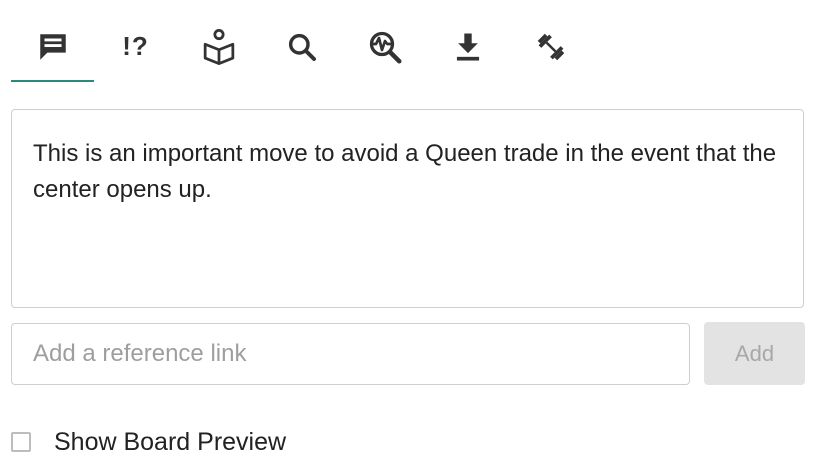 This screenshot has width=818, height=468. I want to click on tab-annotations: !?, so click(135, 46).